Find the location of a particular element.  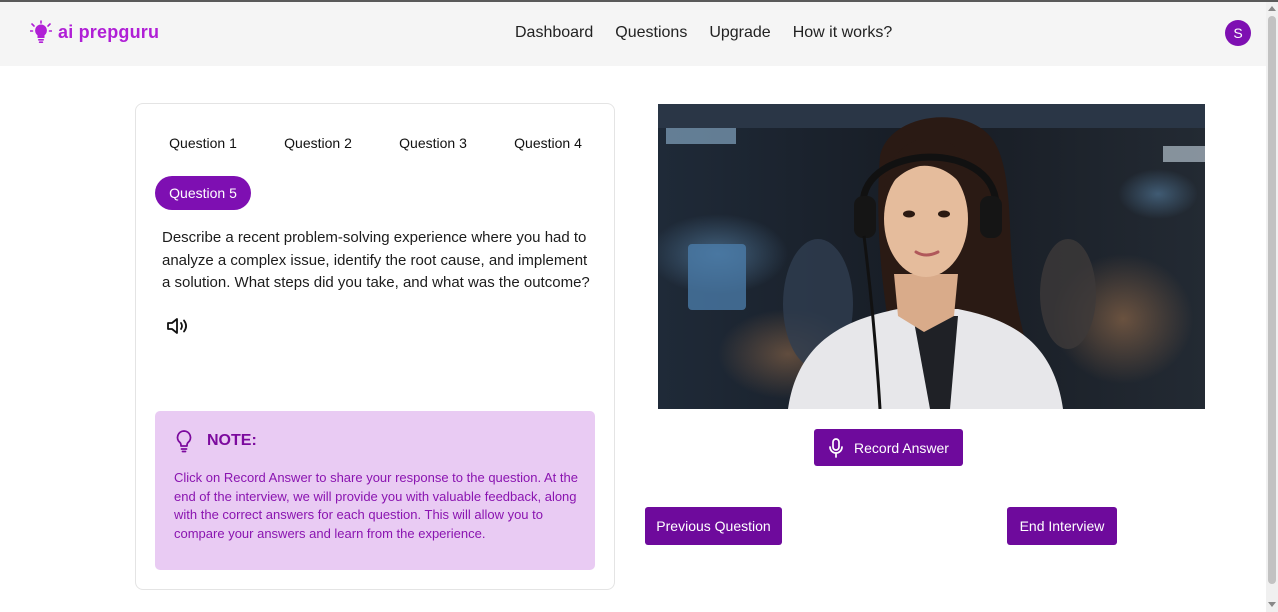

lightbulb-icon is located at coordinates (184, 441).